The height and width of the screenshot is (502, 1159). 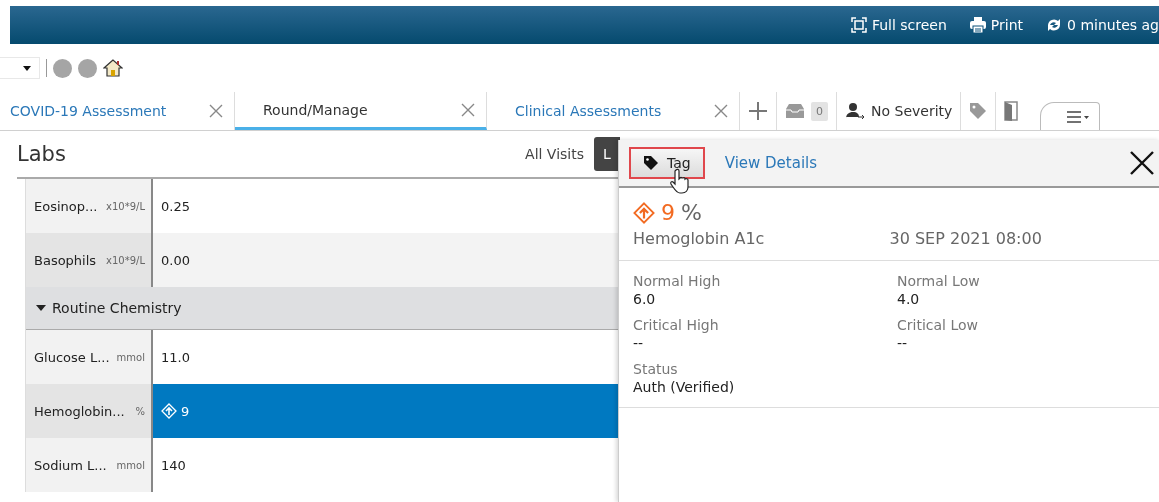 What do you see at coordinates (938, 325) in the screenshot?
I see `field-label: Critical Low` at bounding box center [938, 325].